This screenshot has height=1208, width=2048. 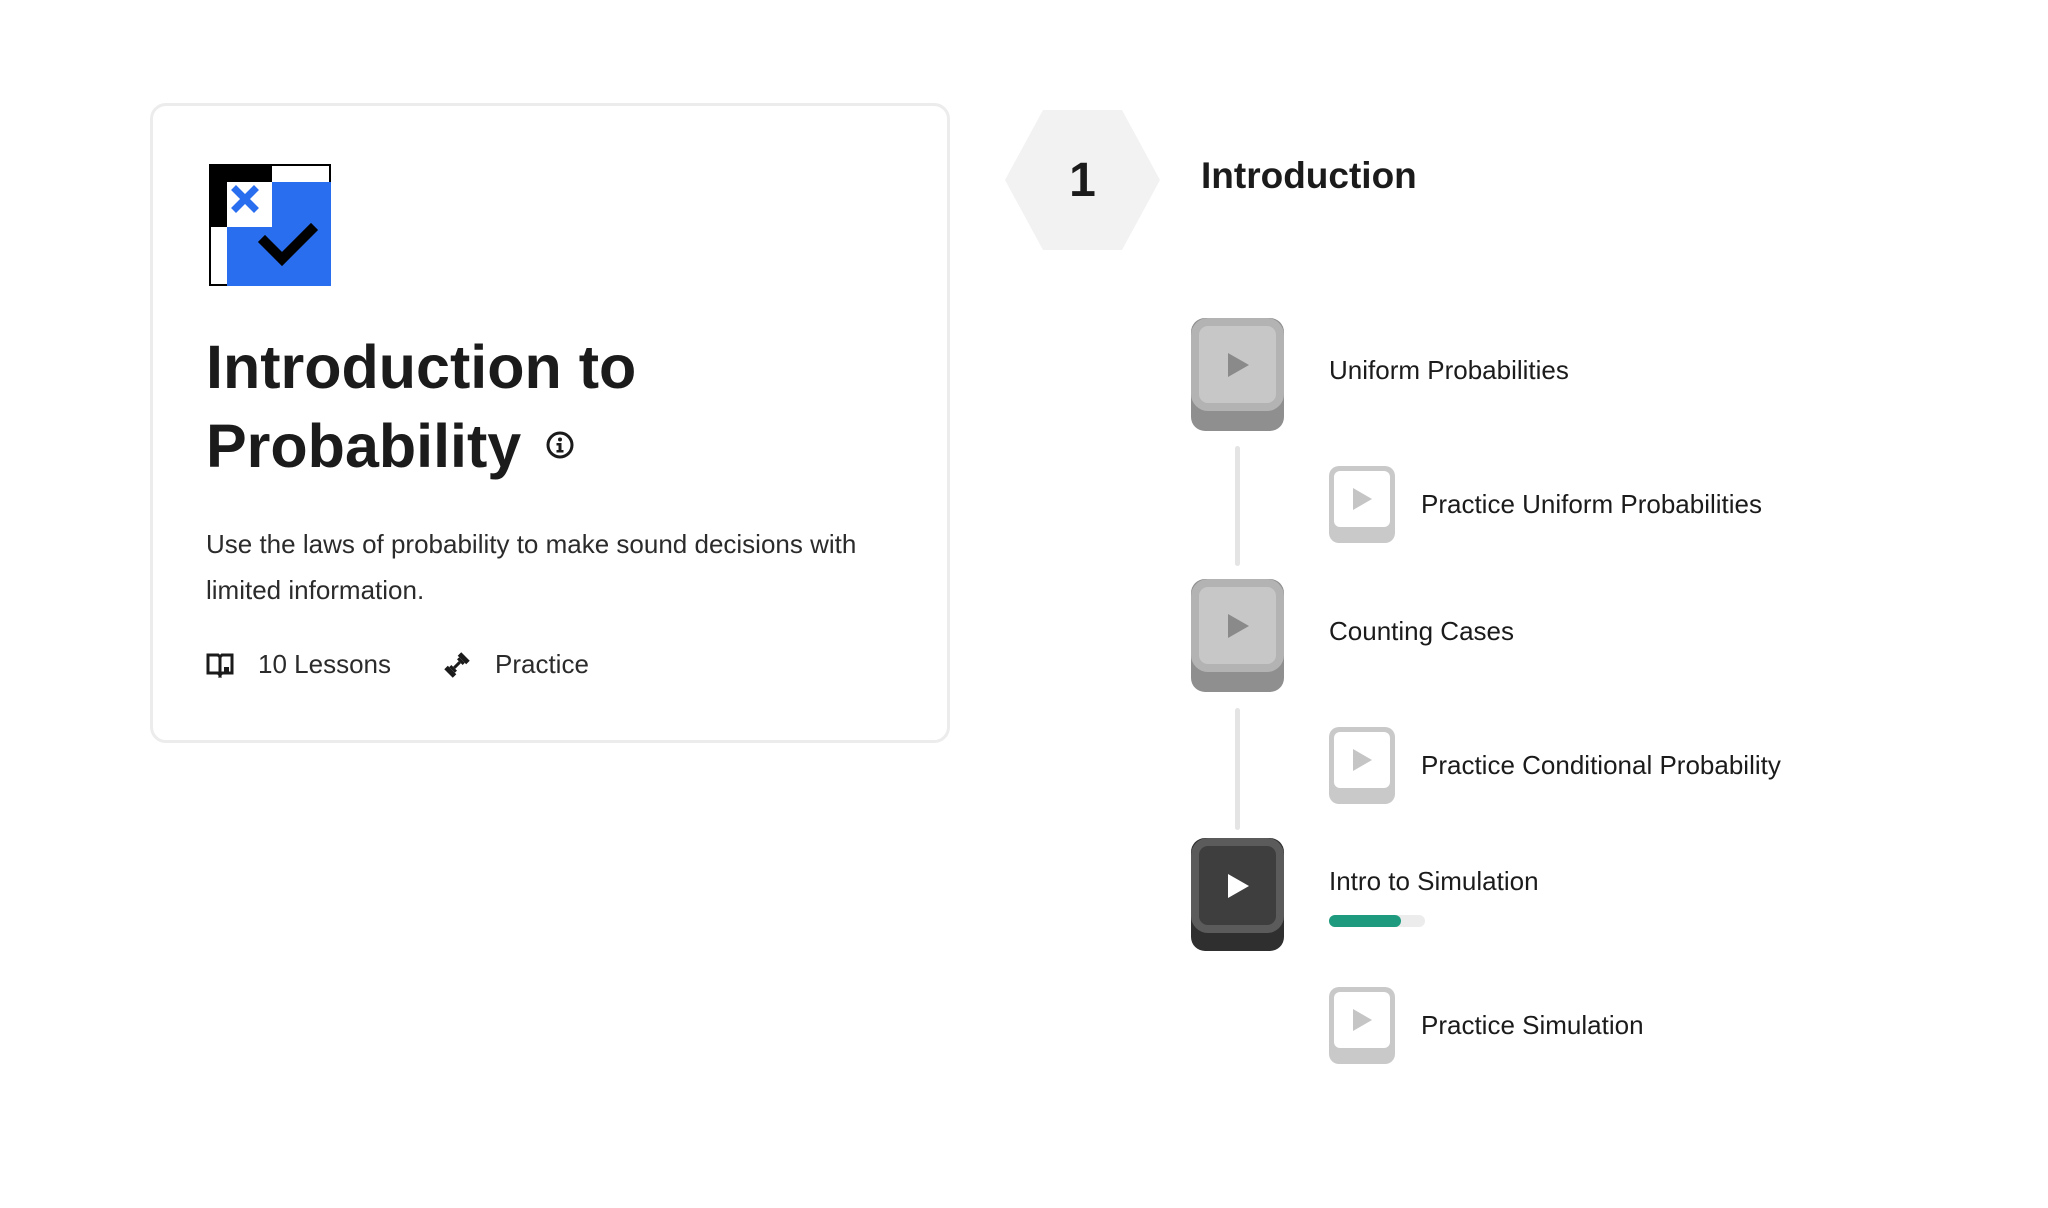 I want to click on lesson-label: Intro to Simulation, so click(x=1434, y=881).